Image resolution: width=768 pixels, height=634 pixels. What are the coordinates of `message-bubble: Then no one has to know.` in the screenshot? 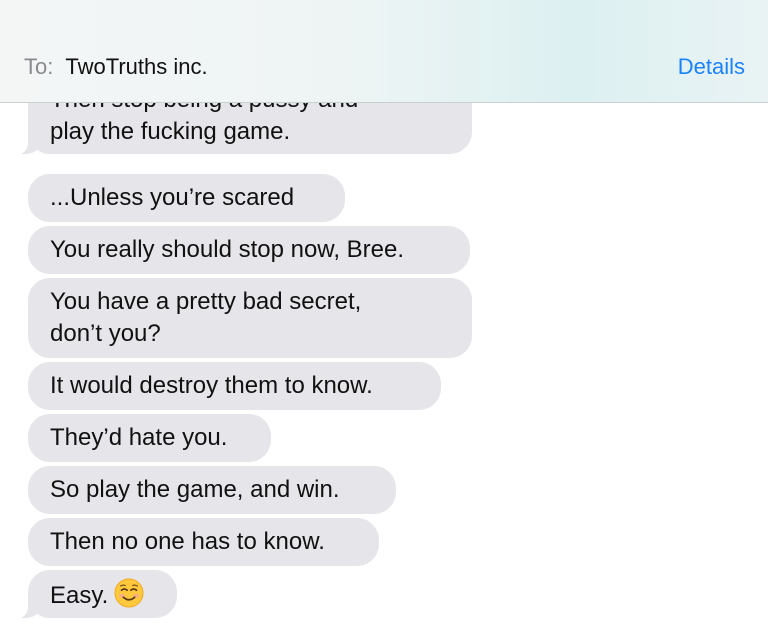 It's located at (203, 542).